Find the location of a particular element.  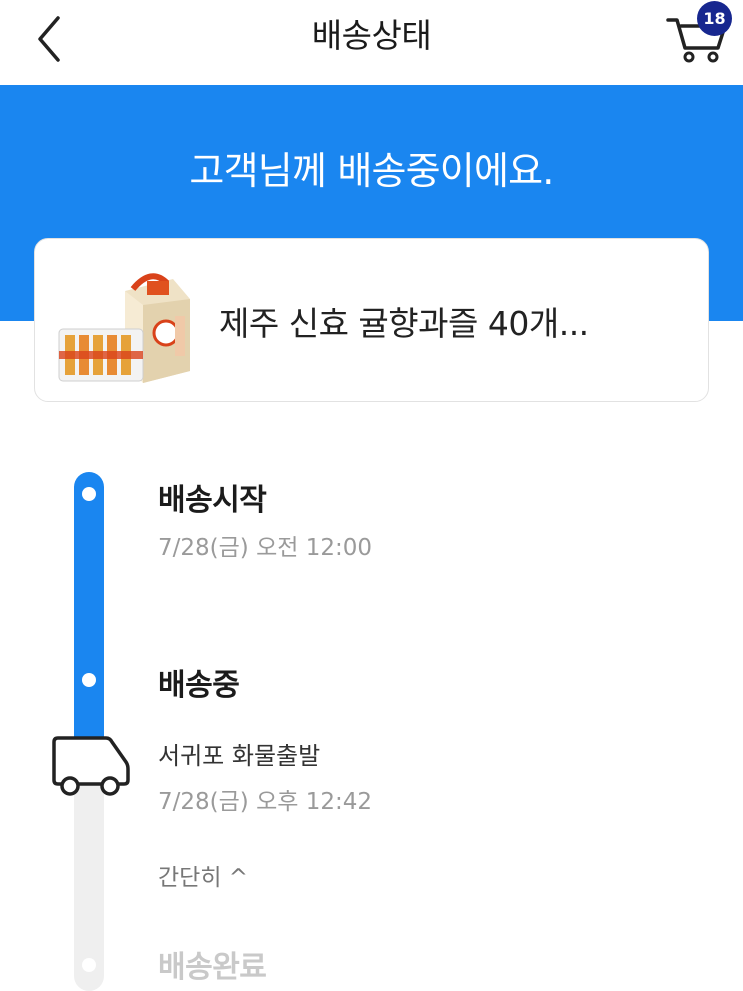

timeline-dot-start is located at coordinates (89, 494).